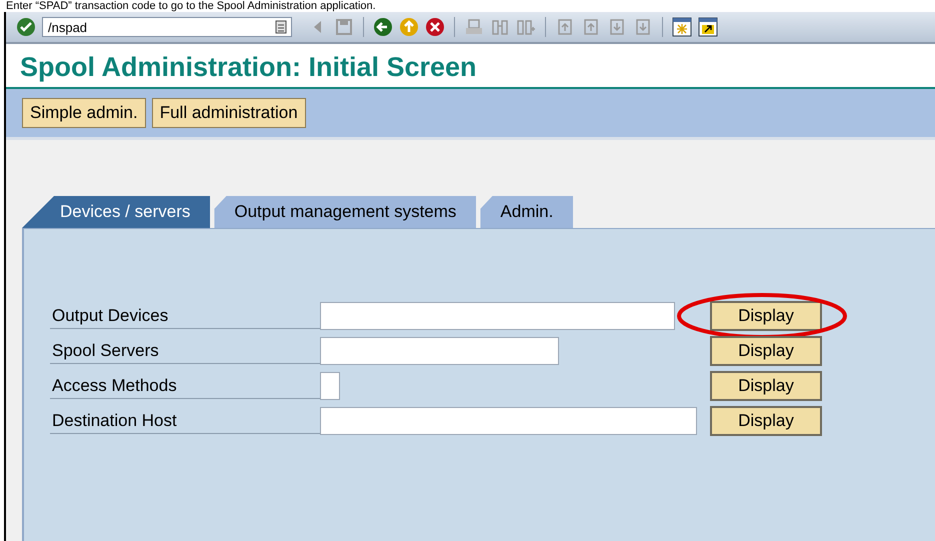  I want to click on checkmark-icon, so click(26, 27).